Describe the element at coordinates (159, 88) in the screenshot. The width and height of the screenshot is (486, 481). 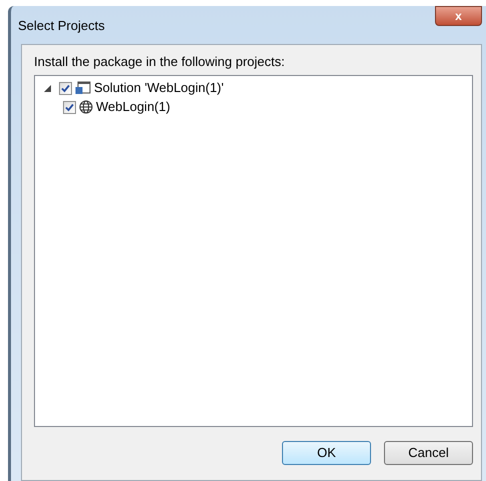
I see `tree-item: Solution 'WebLogin(1)'` at that location.